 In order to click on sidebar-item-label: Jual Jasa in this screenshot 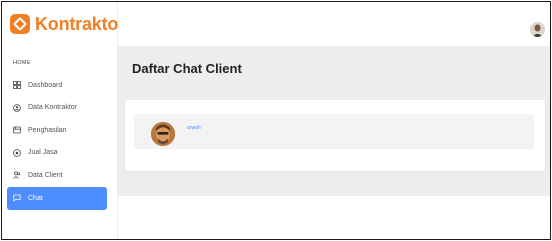, I will do `click(43, 153)`.